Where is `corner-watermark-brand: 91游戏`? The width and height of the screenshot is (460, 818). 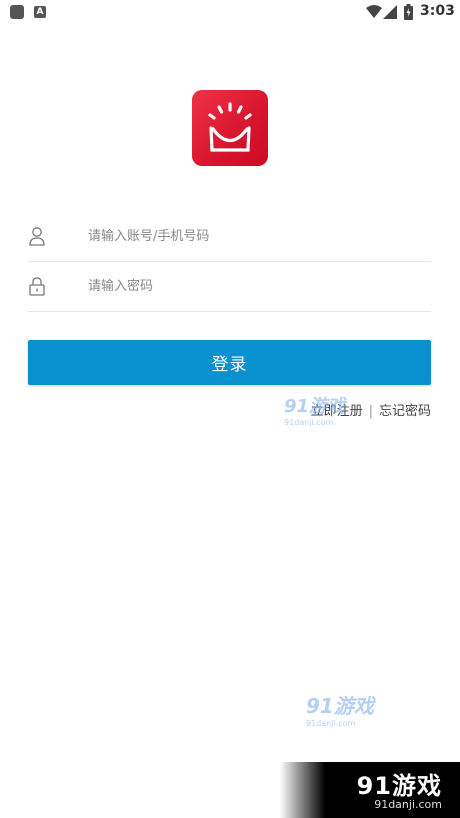 corner-watermark-brand: 91游戏 is located at coordinates (399, 786).